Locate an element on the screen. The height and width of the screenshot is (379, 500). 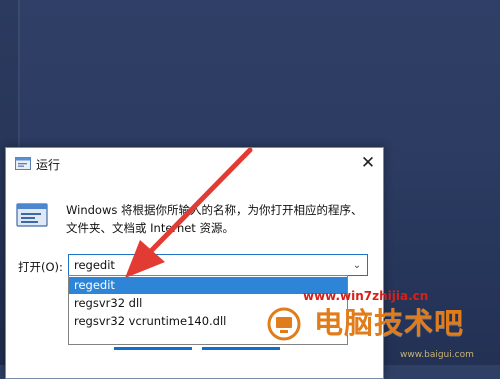
watermark-logo-icon is located at coordinates (284, 324).